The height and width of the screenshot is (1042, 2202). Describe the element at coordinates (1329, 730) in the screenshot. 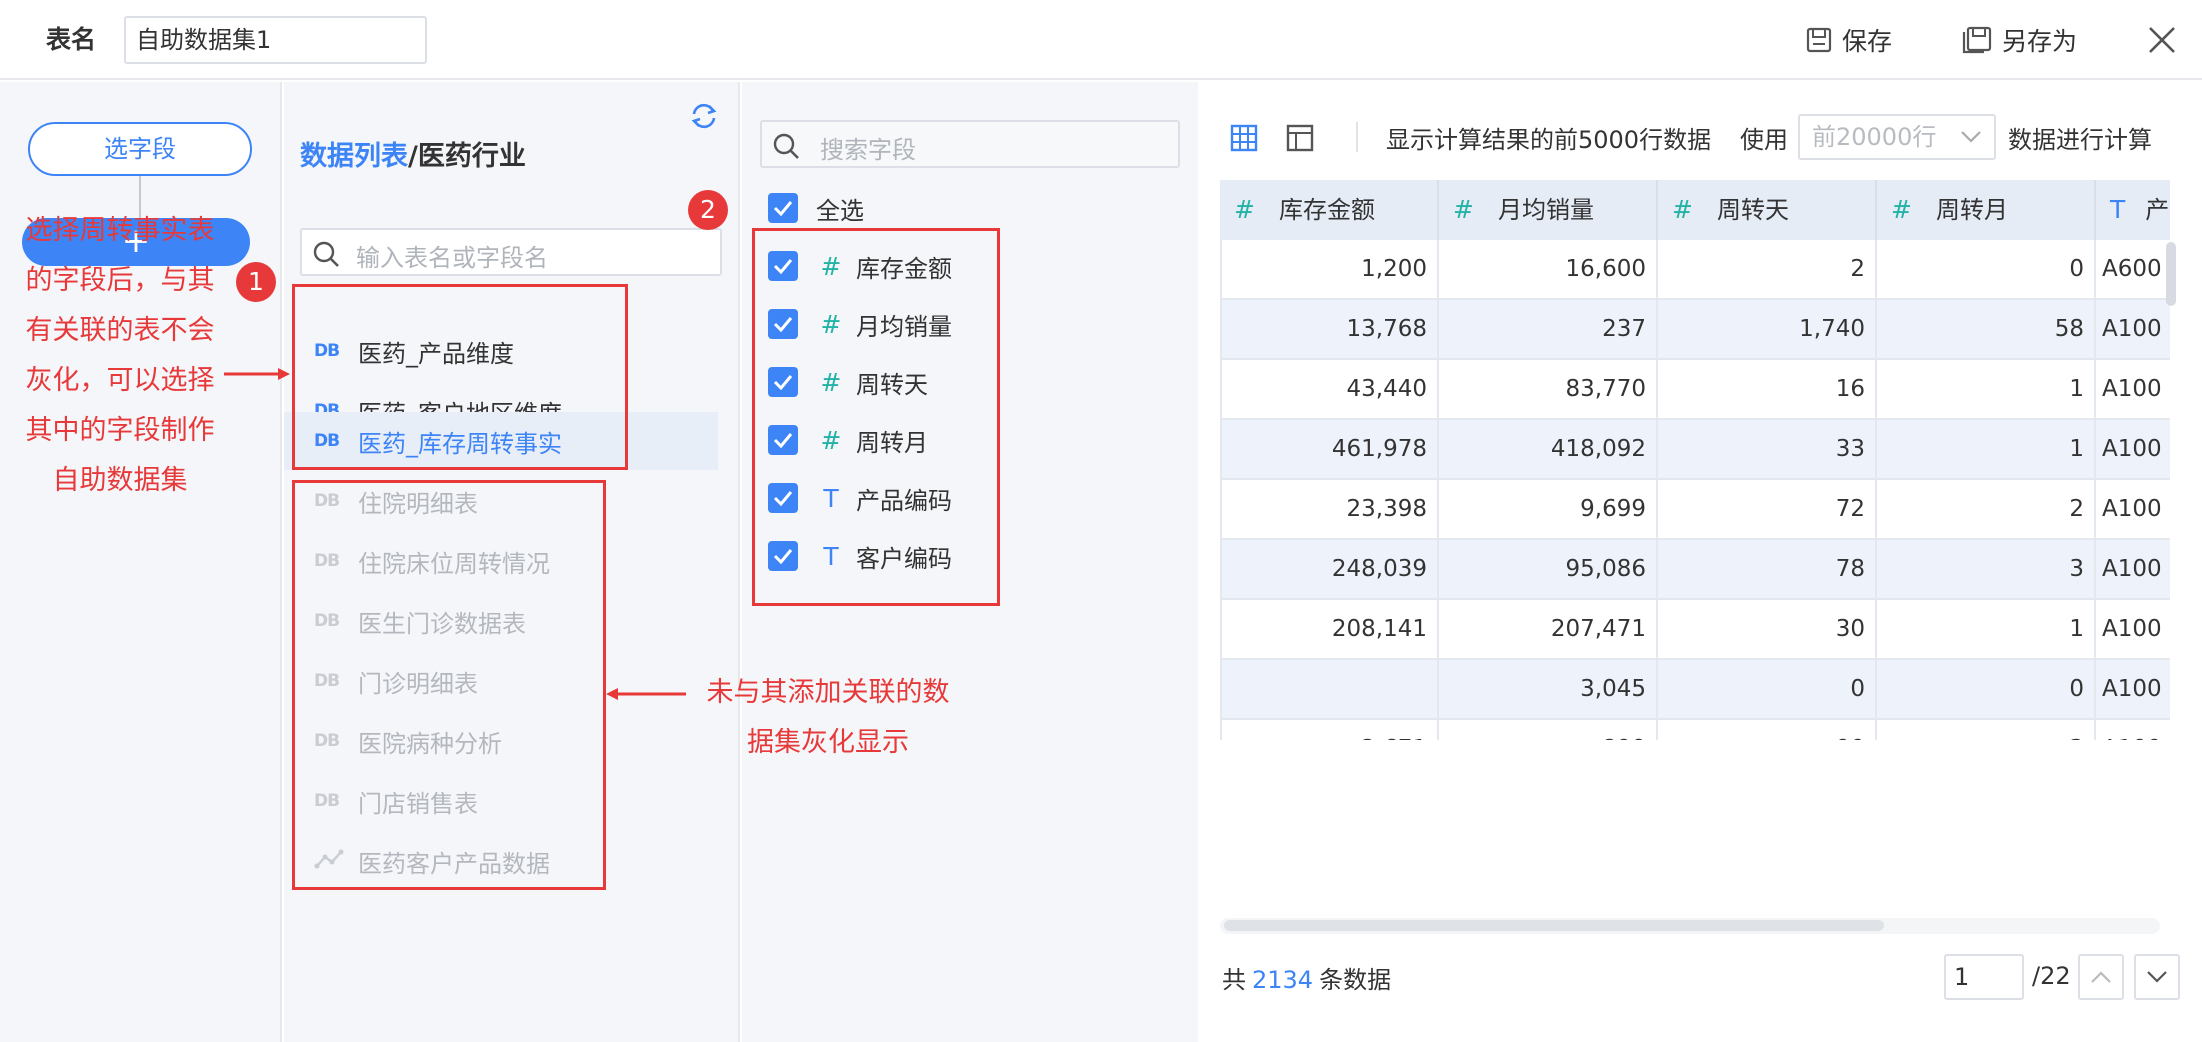

I see `table-cell: 2,671` at that location.